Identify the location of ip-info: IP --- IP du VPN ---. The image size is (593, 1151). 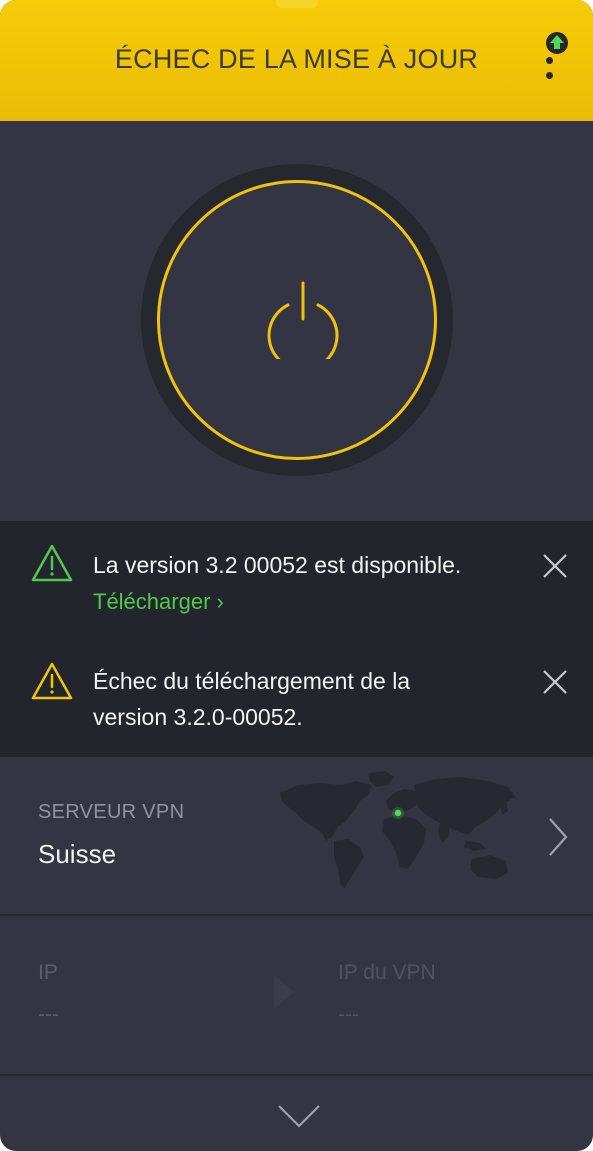
(296, 996).